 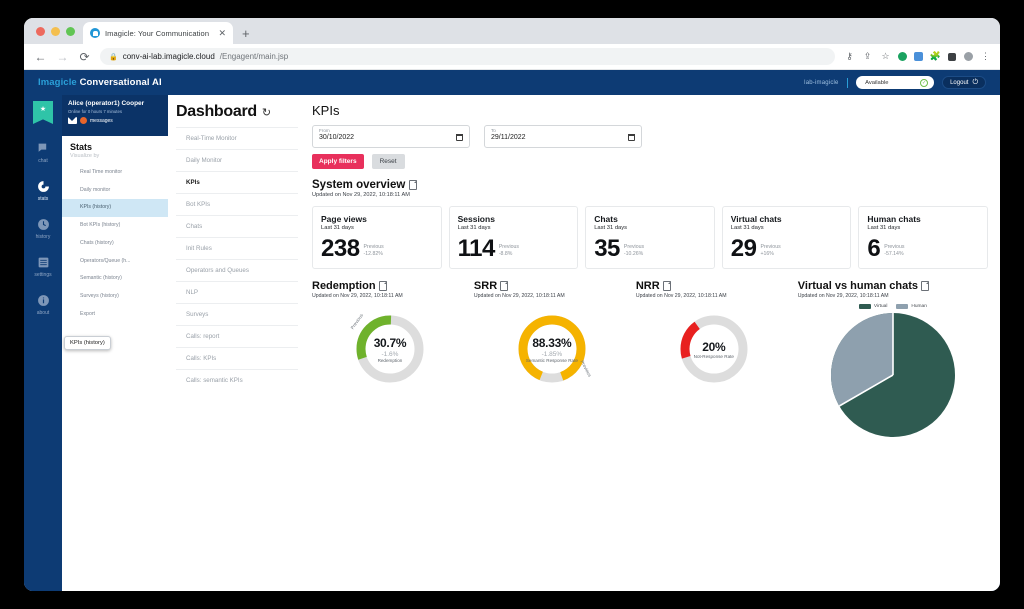 What do you see at coordinates (391, 136) in the screenshot?
I see `from-date-field: From 30/10/2022` at bounding box center [391, 136].